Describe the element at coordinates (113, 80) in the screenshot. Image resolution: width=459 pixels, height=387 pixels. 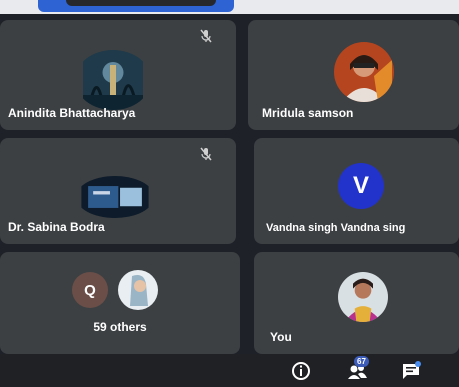
I see `avatar-anindita` at that location.